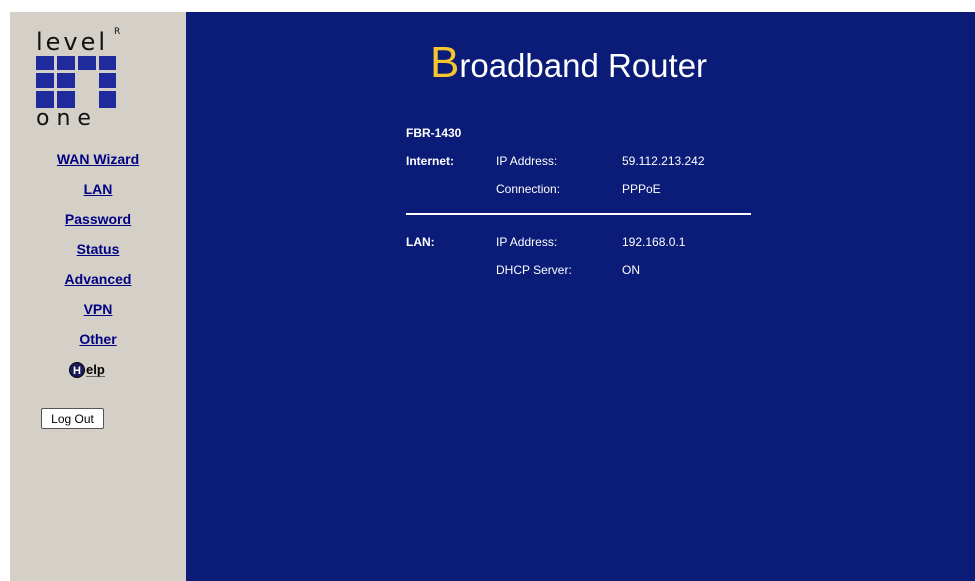 Image resolution: width=975 pixels, height=581 pixels. I want to click on page-title-rest: roadband Router, so click(583, 65).